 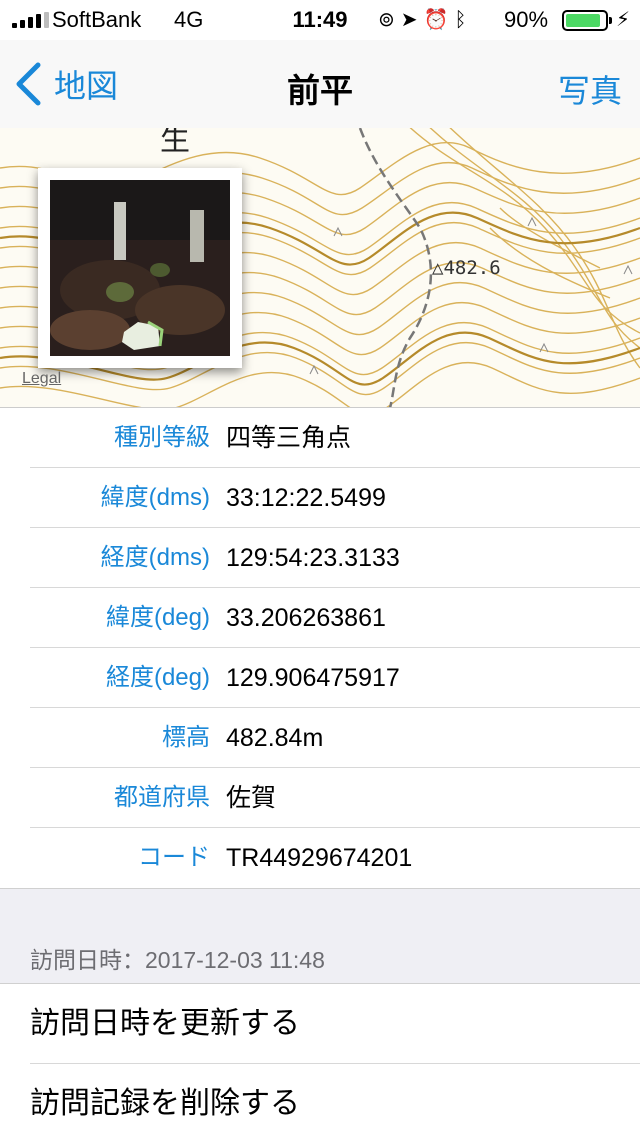 I want to click on info-row-elevation: 標高 482.84m, so click(x=320, y=738).